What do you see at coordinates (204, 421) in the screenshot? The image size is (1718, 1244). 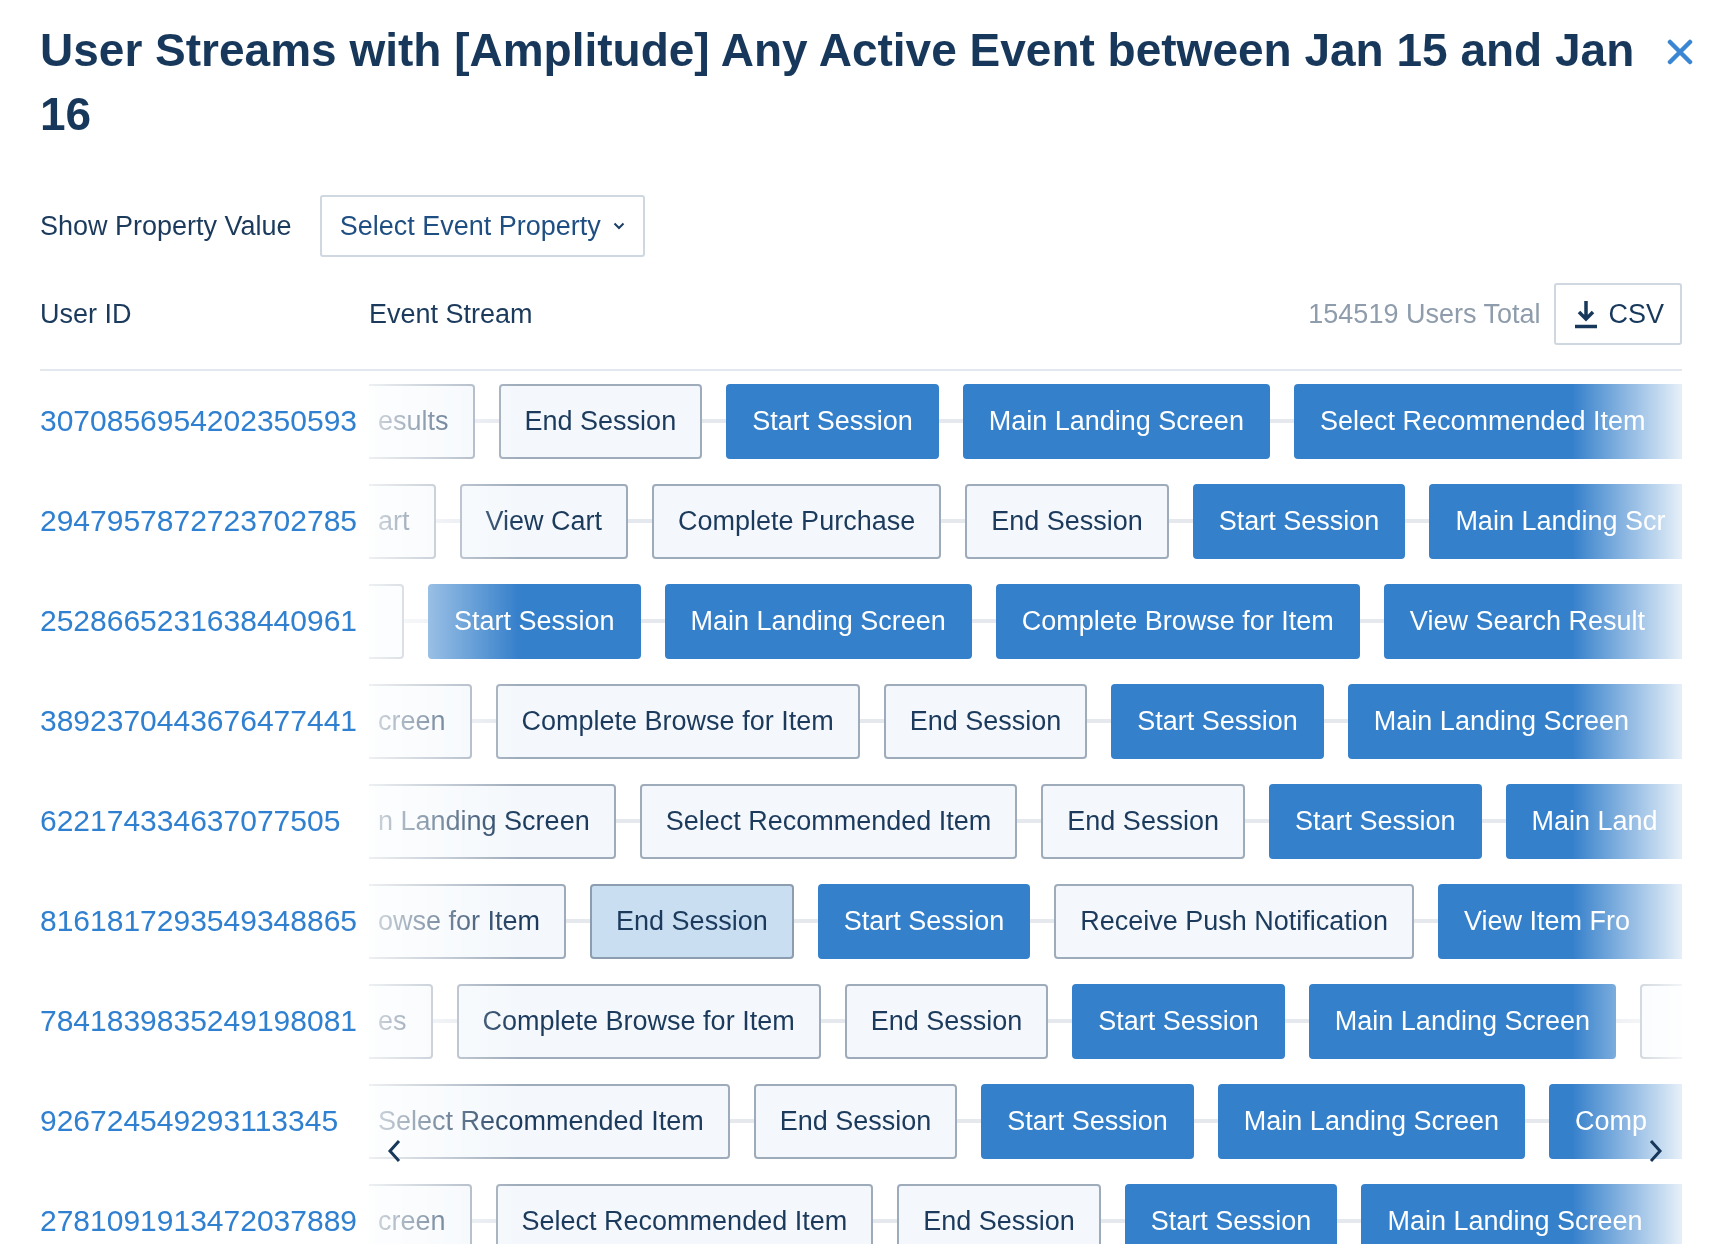 I see `user-id-link: 3070856954202350593` at bounding box center [204, 421].